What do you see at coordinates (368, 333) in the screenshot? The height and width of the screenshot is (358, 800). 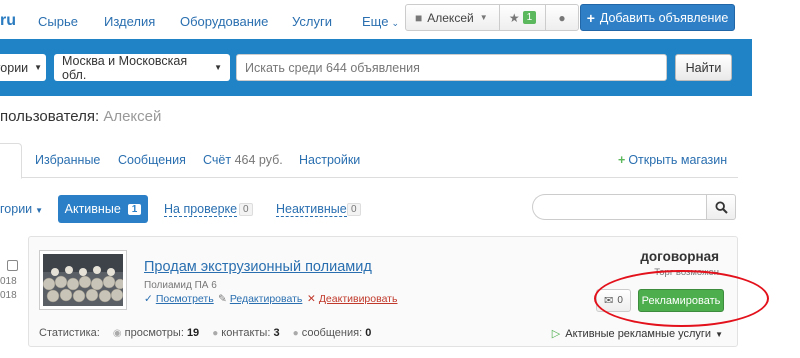 I see `messages-count: 0` at bounding box center [368, 333].